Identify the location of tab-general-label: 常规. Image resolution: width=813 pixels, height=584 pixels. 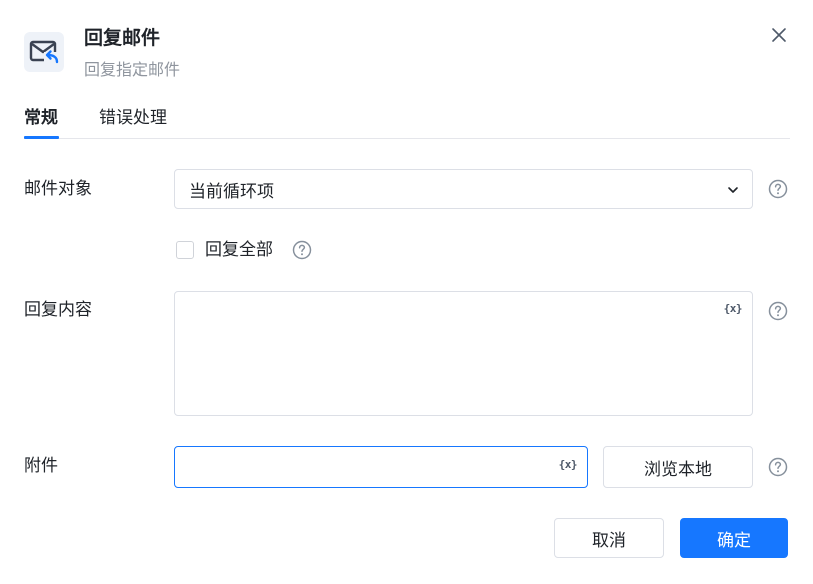
(41, 118).